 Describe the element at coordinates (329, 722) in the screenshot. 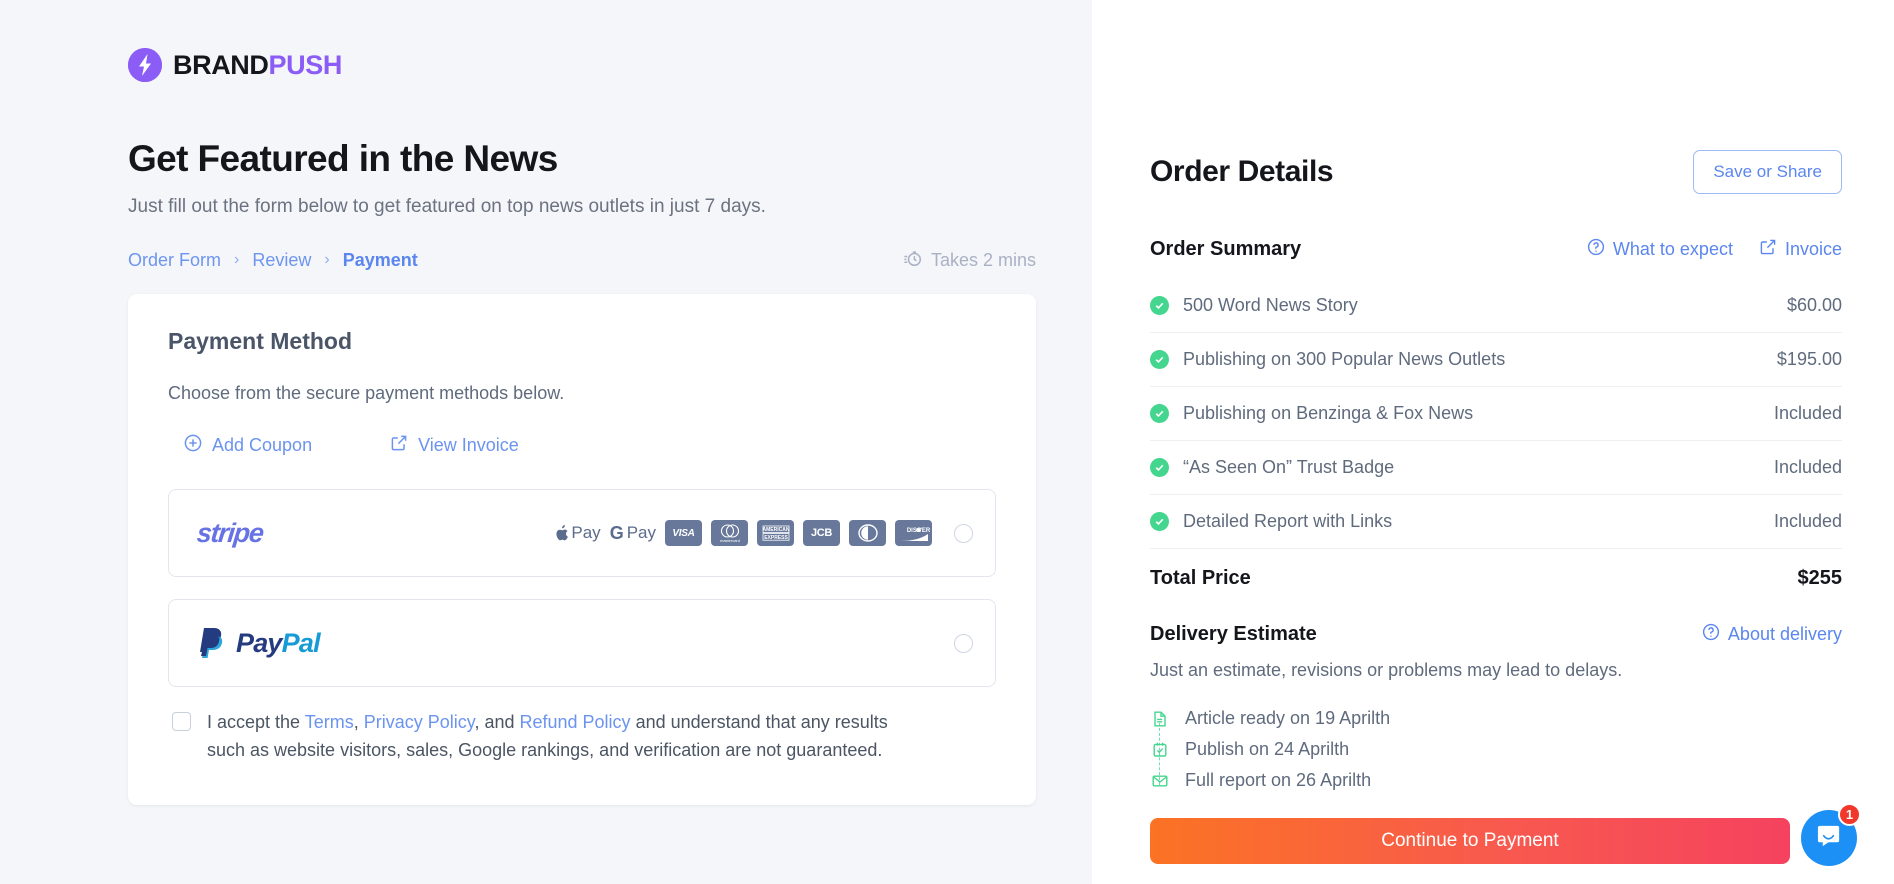

I see `terms-link: Terms` at that location.